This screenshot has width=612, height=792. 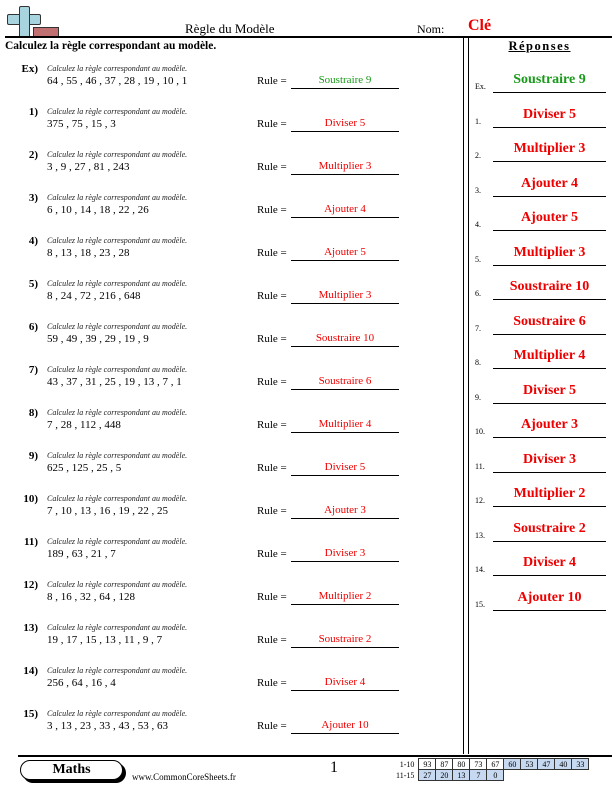 What do you see at coordinates (345, 252) in the screenshot?
I see `rule-answer: Ajouter 5` at bounding box center [345, 252].